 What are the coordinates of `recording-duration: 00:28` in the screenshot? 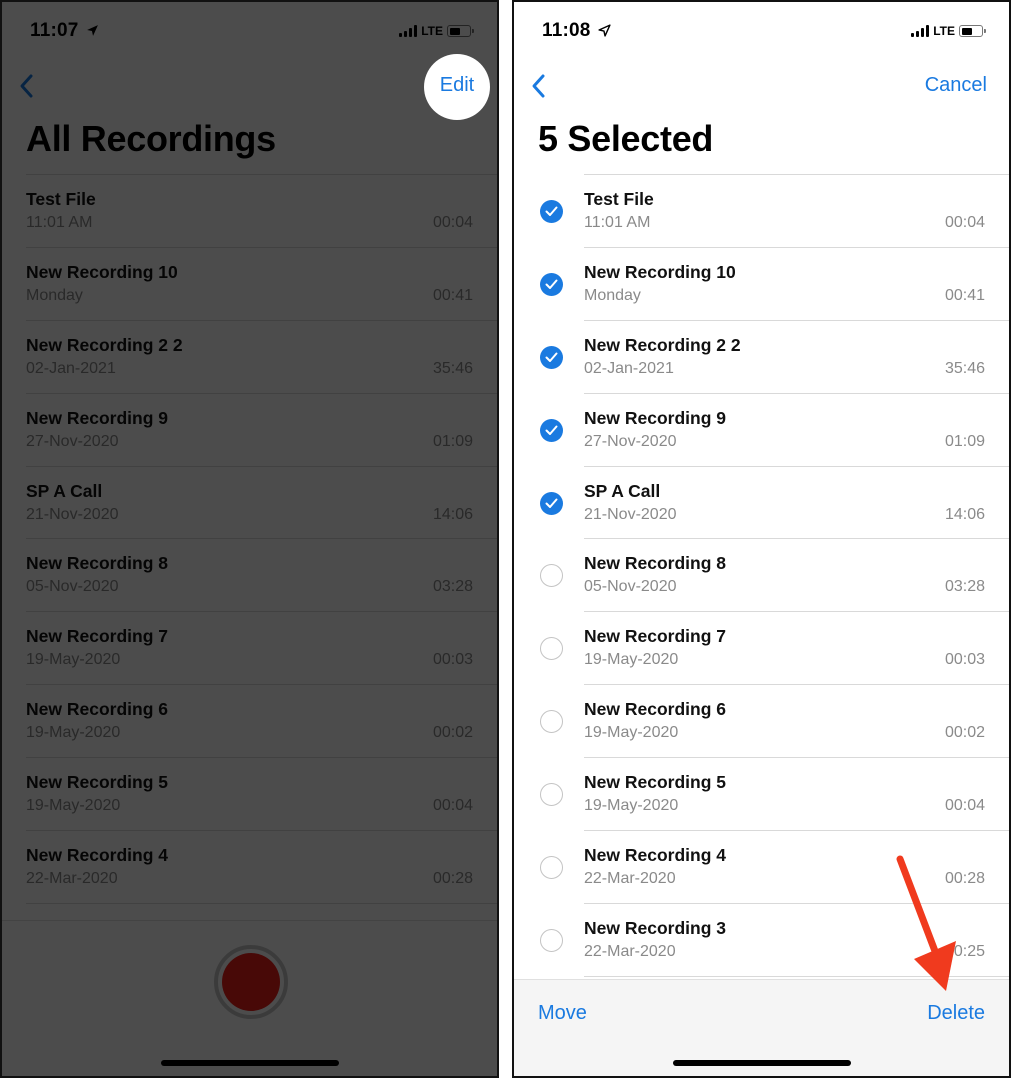 It's located at (452, 879).